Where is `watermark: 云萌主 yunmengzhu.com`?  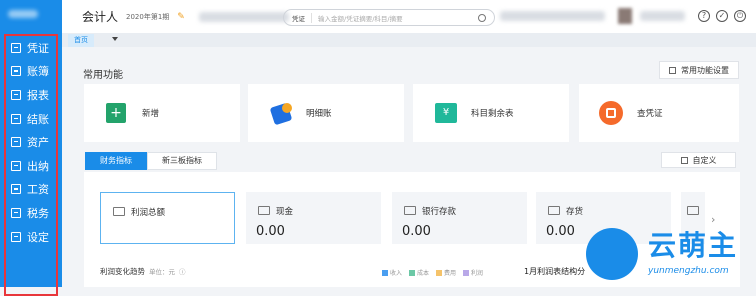 watermark: 云萌主 yunmengzhu.com is located at coordinates (670, 254).